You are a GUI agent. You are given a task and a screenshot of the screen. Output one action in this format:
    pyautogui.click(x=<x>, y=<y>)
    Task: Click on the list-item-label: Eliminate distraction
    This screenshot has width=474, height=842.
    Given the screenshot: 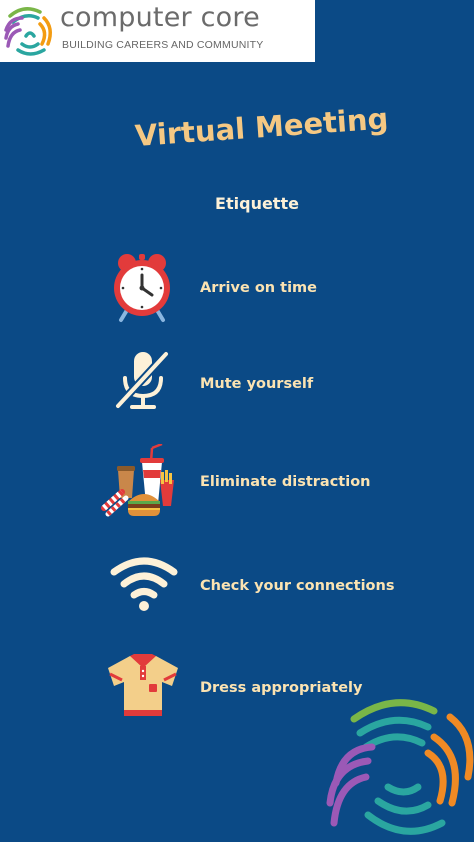 What is the action you would take?
    pyautogui.click(x=285, y=482)
    